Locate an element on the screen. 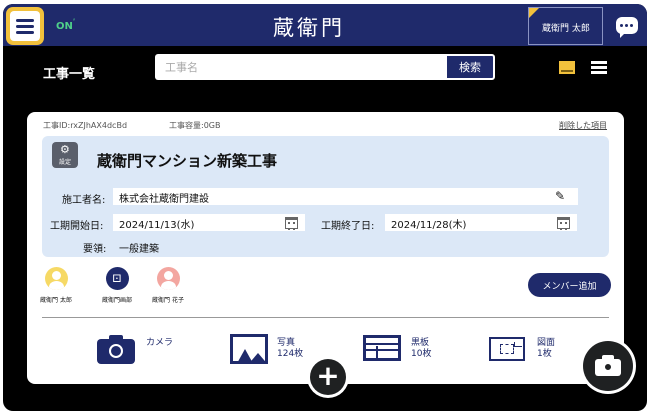 The width and height of the screenshot is (650, 414). photos-label: 写真 is located at coordinates (286, 343).